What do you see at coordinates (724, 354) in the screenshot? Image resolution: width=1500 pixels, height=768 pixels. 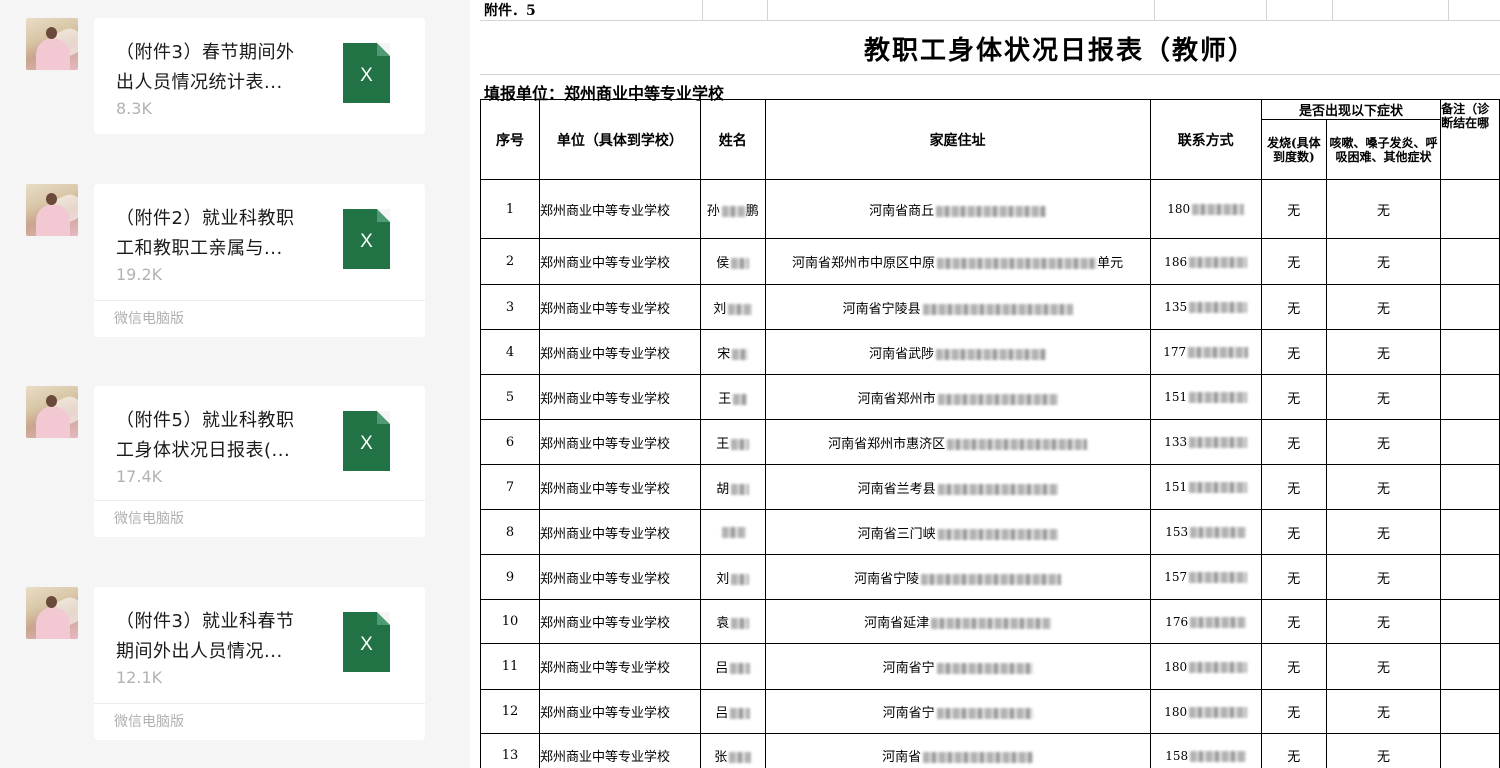 I see `cell-name-text: 宋` at bounding box center [724, 354].